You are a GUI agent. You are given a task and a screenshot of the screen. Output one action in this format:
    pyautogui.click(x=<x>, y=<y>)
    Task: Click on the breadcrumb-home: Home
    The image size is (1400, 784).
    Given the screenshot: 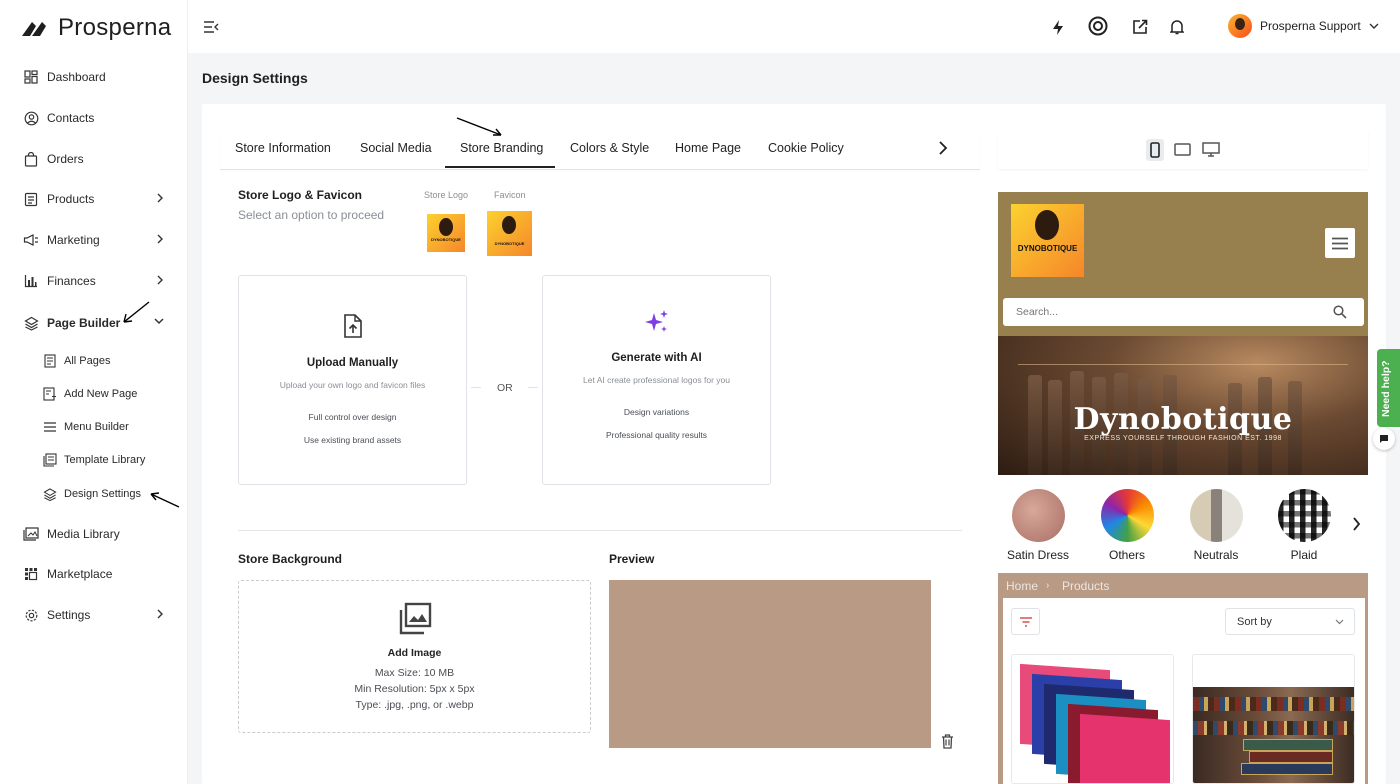 What is the action you would take?
    pyautogui.click(x=1022, y=586)
    